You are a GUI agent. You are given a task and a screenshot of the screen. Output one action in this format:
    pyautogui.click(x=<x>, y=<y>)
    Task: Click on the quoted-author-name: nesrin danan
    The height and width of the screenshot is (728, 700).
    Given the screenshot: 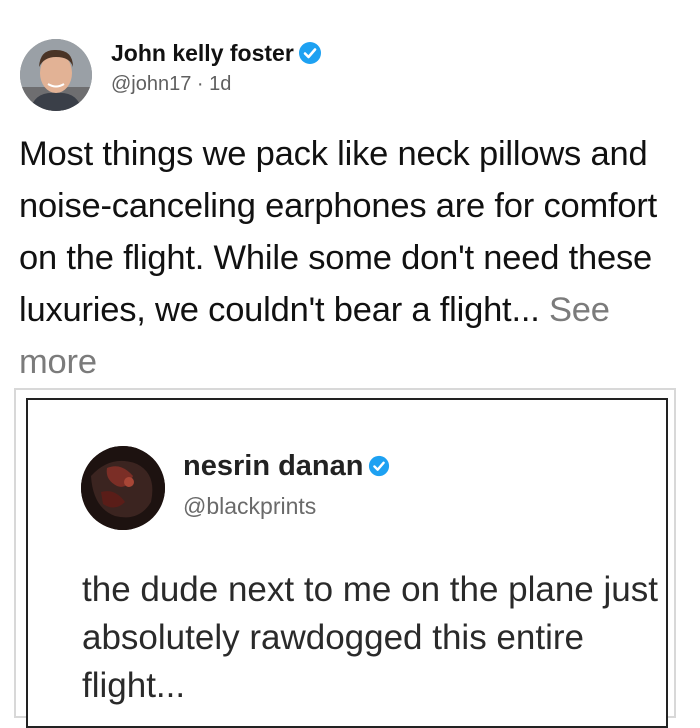 What is the action you would take?
    pyautogui.click(x=273, y=466)
    